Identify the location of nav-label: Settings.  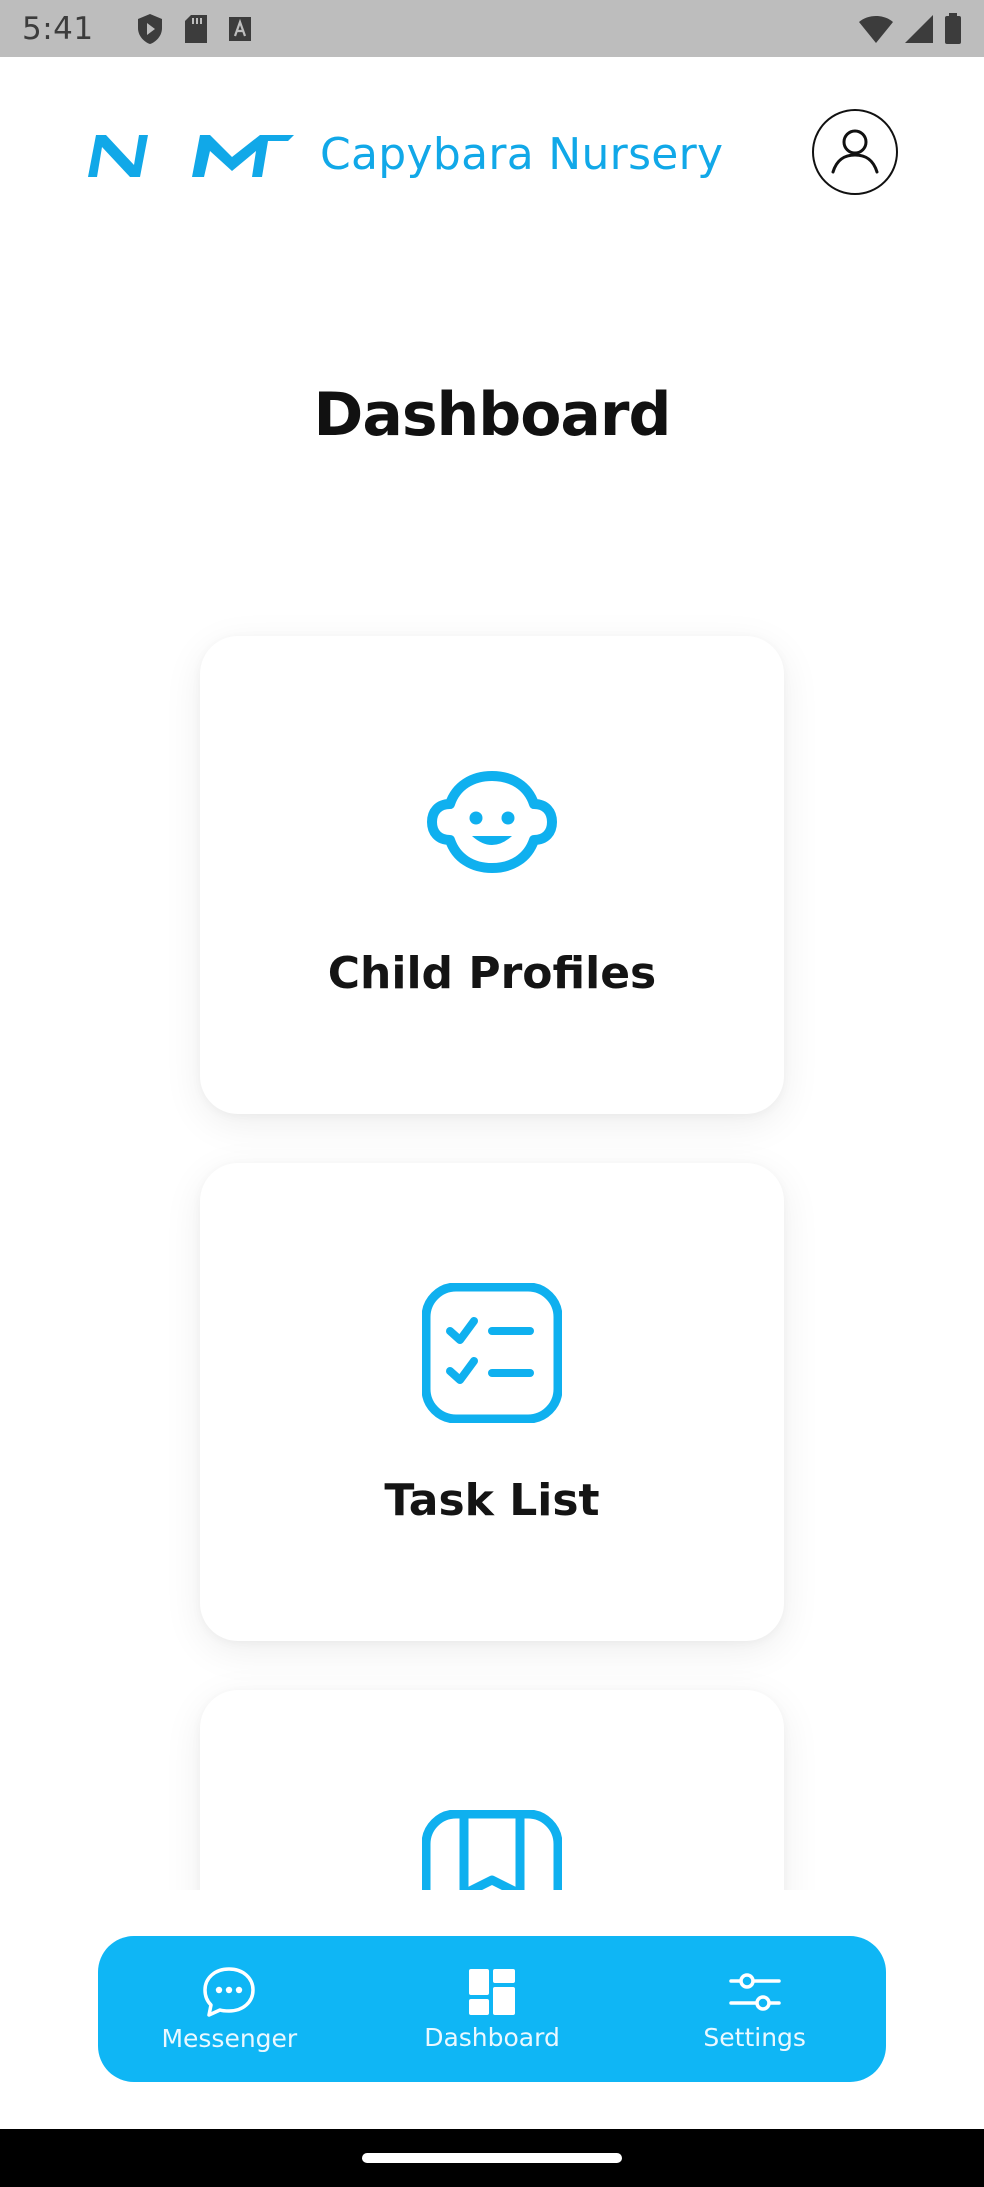
(754, 2037).